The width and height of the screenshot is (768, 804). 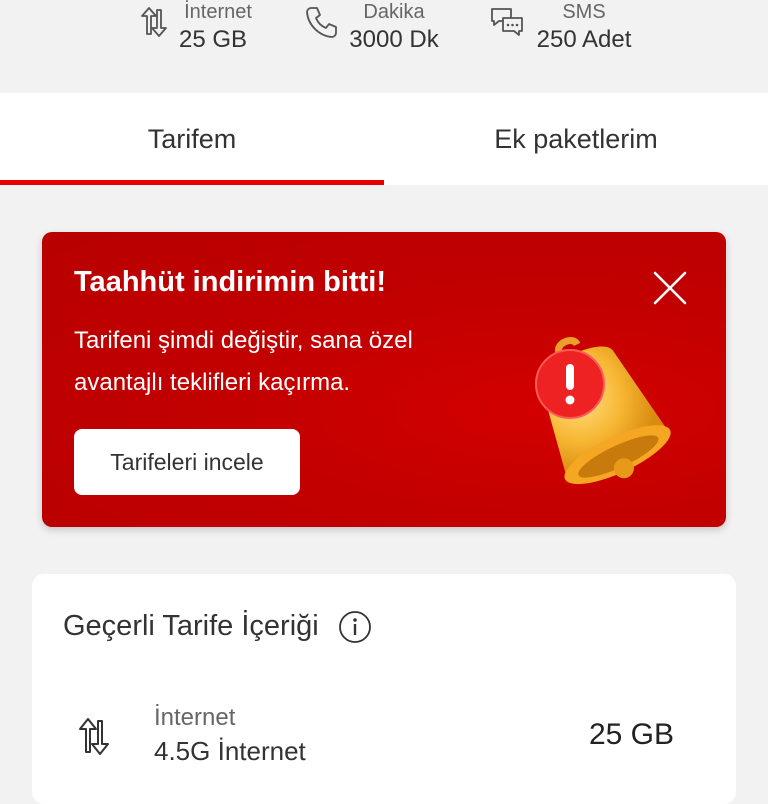 I want to click on tab-ek-paketlerim-label: Ek paketlerim, so click(x=576, y=138).